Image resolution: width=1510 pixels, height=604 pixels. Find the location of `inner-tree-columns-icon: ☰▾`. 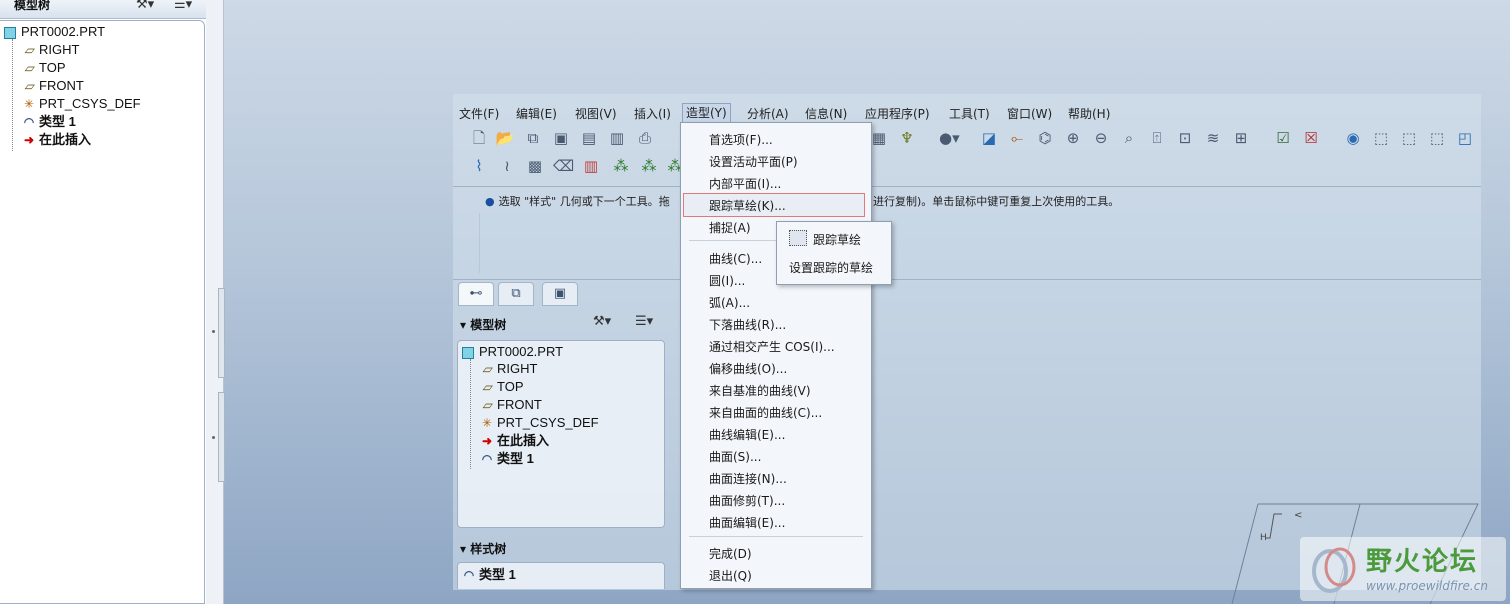

inner-tree-columns-icon: ☰▾ is located at coordinates (644, 321).